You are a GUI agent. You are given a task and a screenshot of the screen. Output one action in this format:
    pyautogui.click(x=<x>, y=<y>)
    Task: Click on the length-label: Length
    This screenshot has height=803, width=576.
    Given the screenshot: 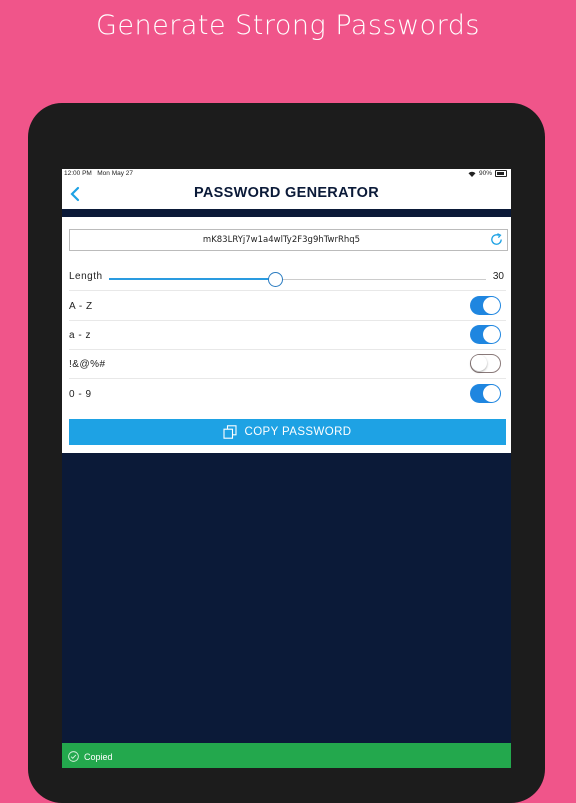 What is the action you would take?
    pyautogui.click(x=86, y=276)
    